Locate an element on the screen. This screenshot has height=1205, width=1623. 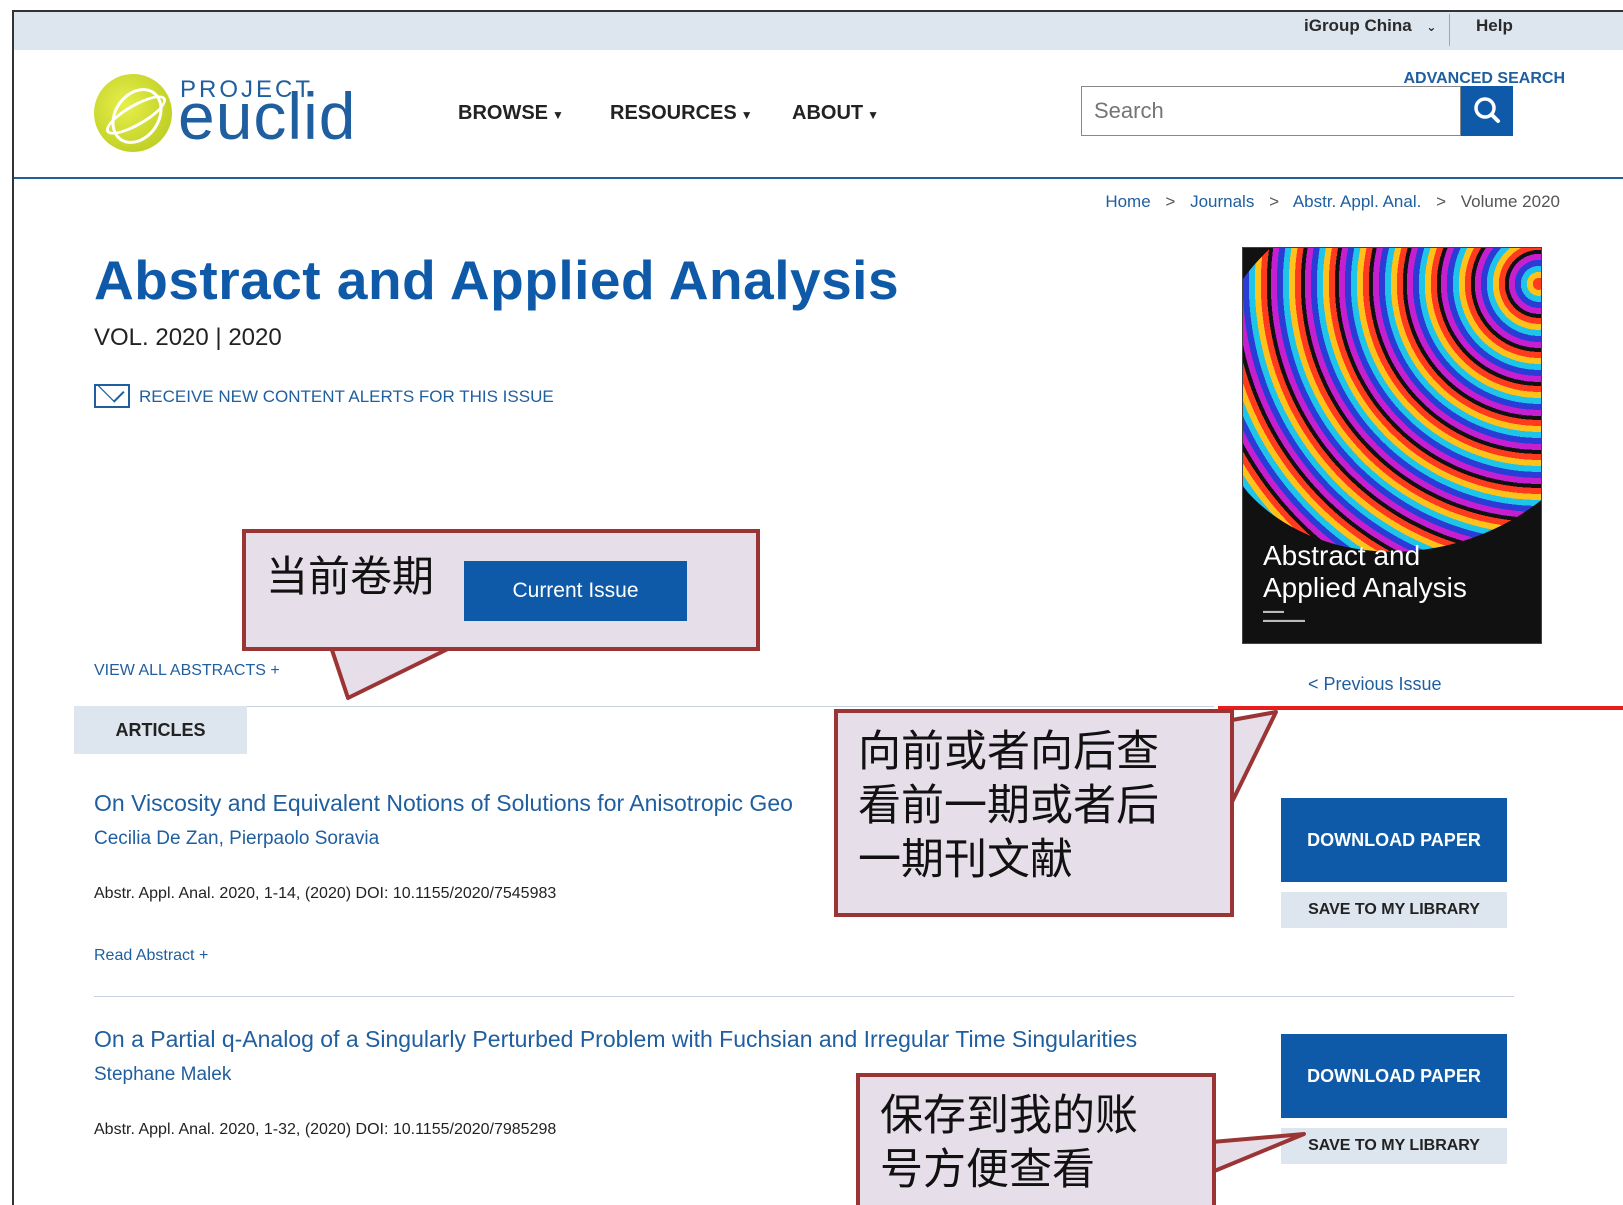
breadcrumb-home: Home is located at coordinates (1127, 201).